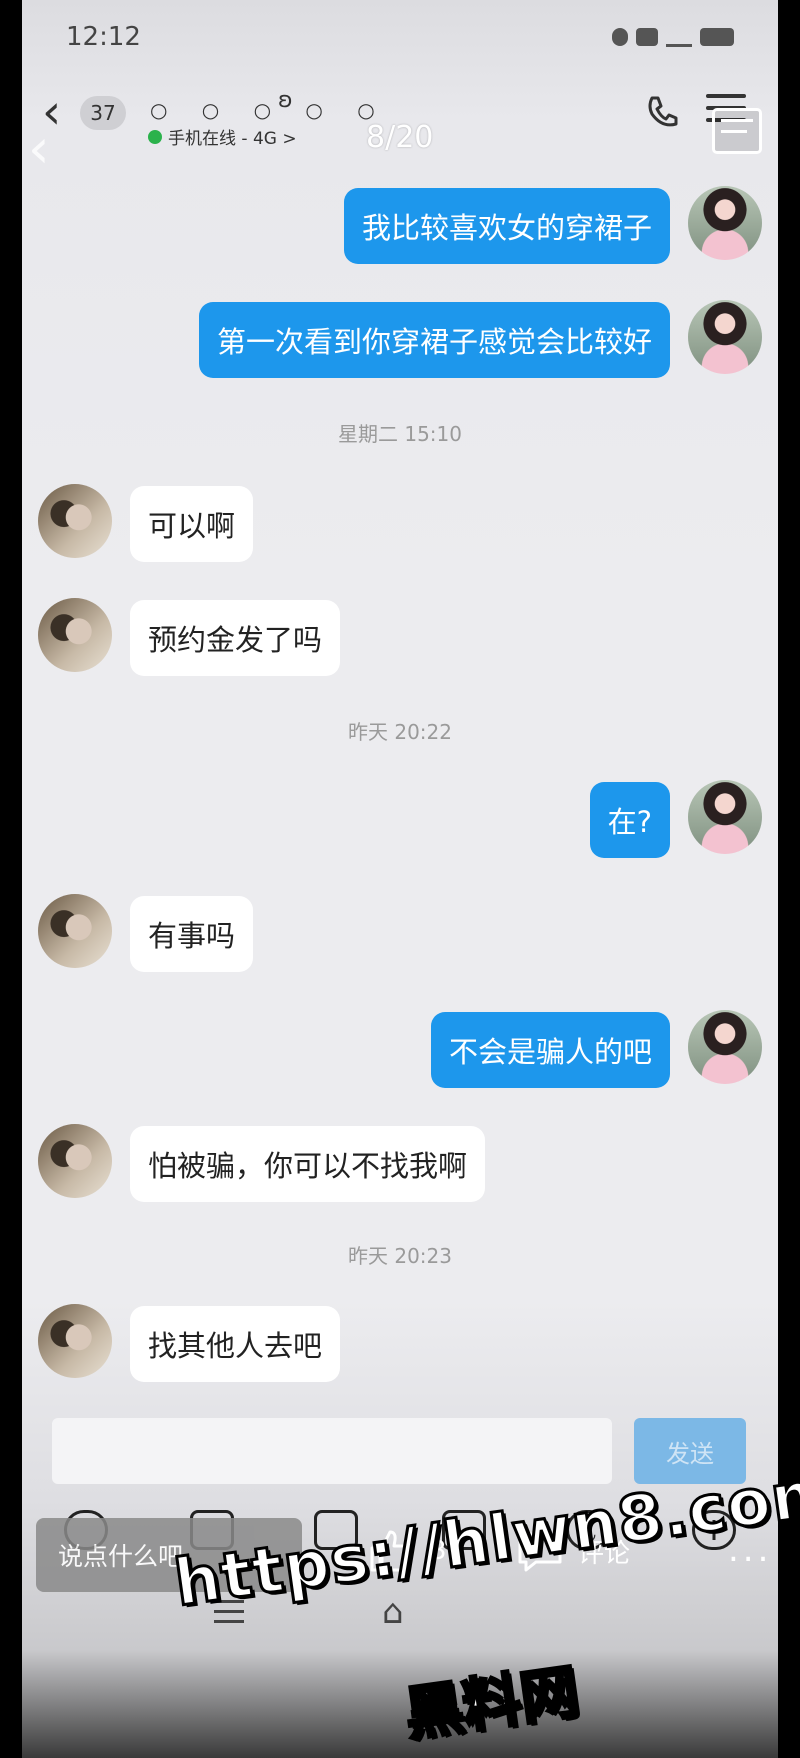 This screenshot has width=800, height=1758. Describe the element at coordinates (39, 149) in the screenshot. I see `image-viewer-back-icon: ‹` at that location.